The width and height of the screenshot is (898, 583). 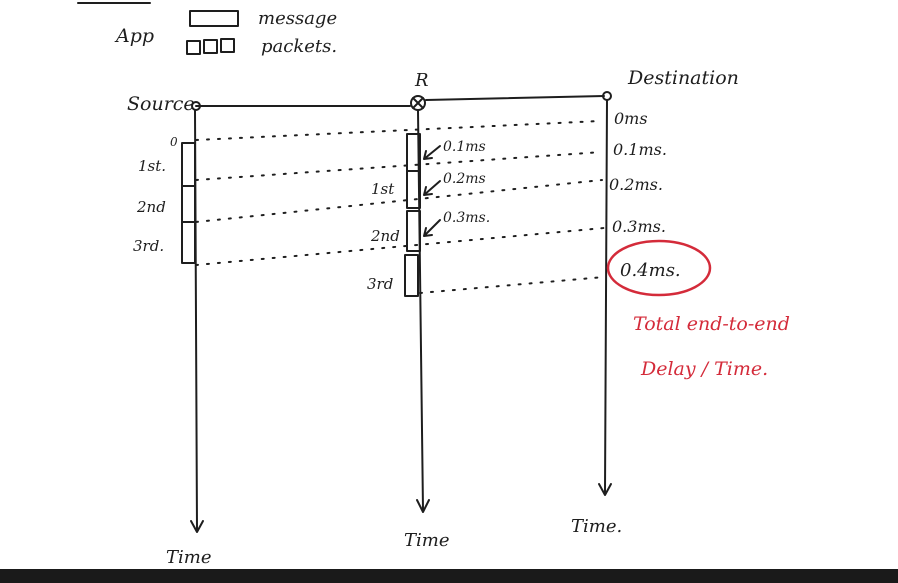 I want to click on source-time-label: Time, so click(x=188, y=557).